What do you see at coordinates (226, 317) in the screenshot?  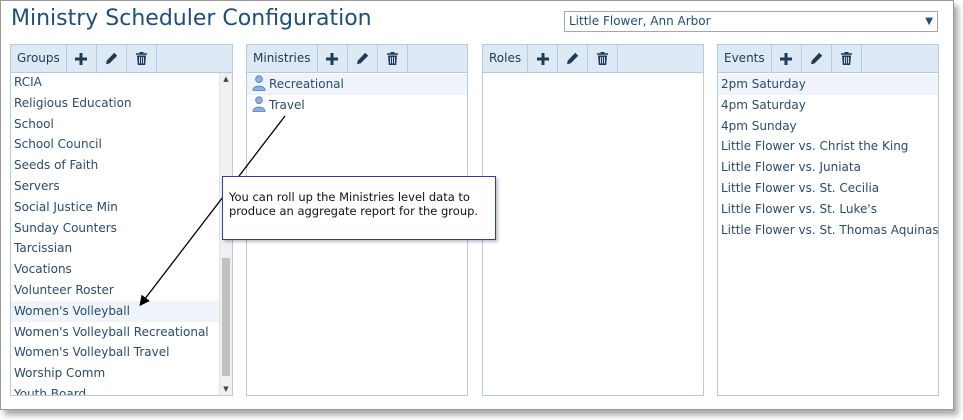 I see `groups-scrollbar-thumb` at bounding box center [226, 317].